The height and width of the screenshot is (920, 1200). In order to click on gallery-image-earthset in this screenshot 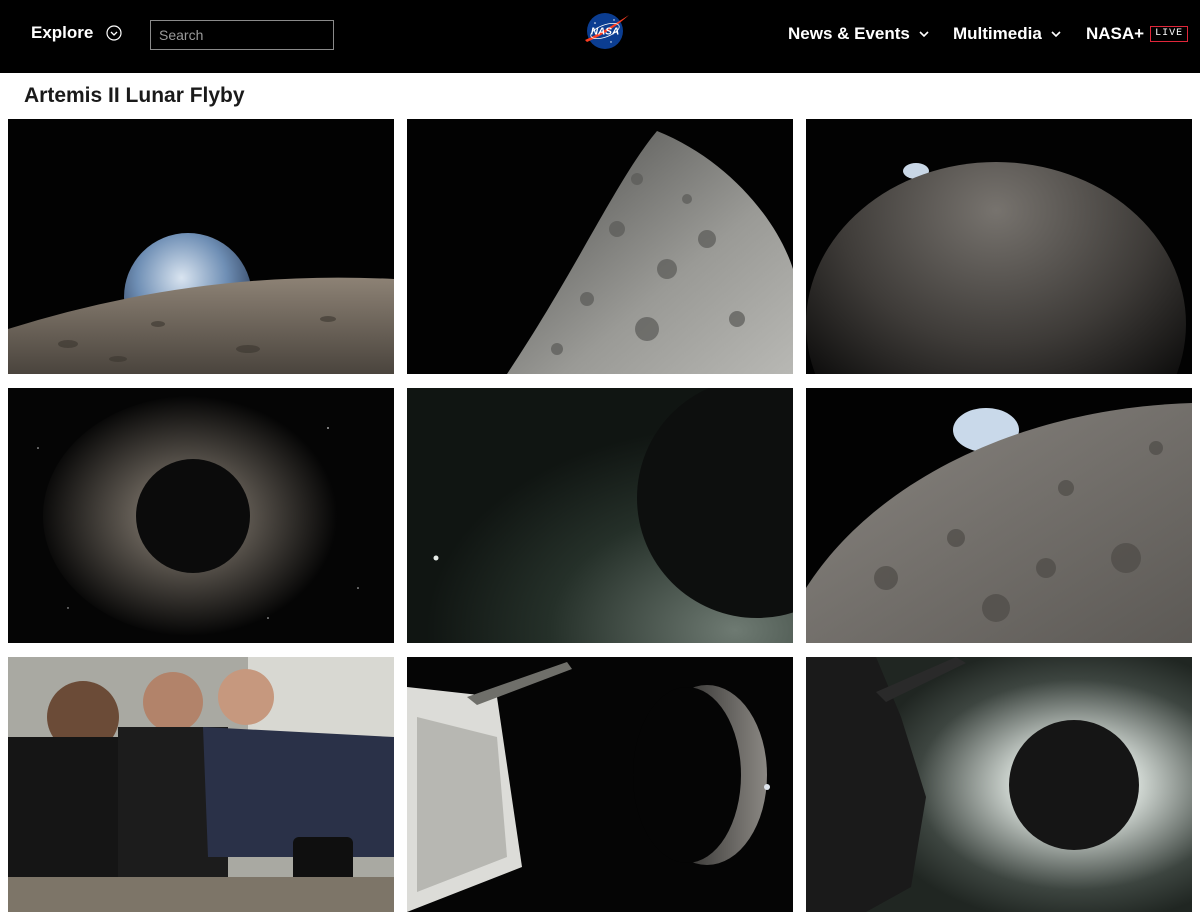, I will do `click(999, 515)`.